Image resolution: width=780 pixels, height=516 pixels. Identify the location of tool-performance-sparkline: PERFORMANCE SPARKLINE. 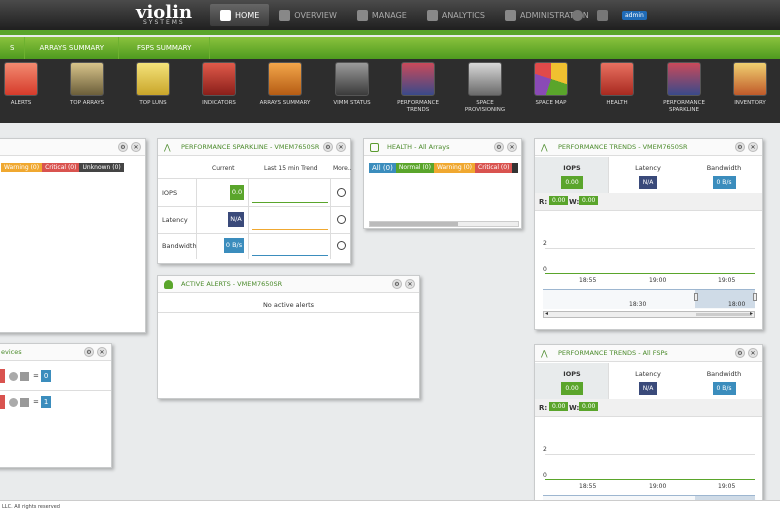
(684, 88).